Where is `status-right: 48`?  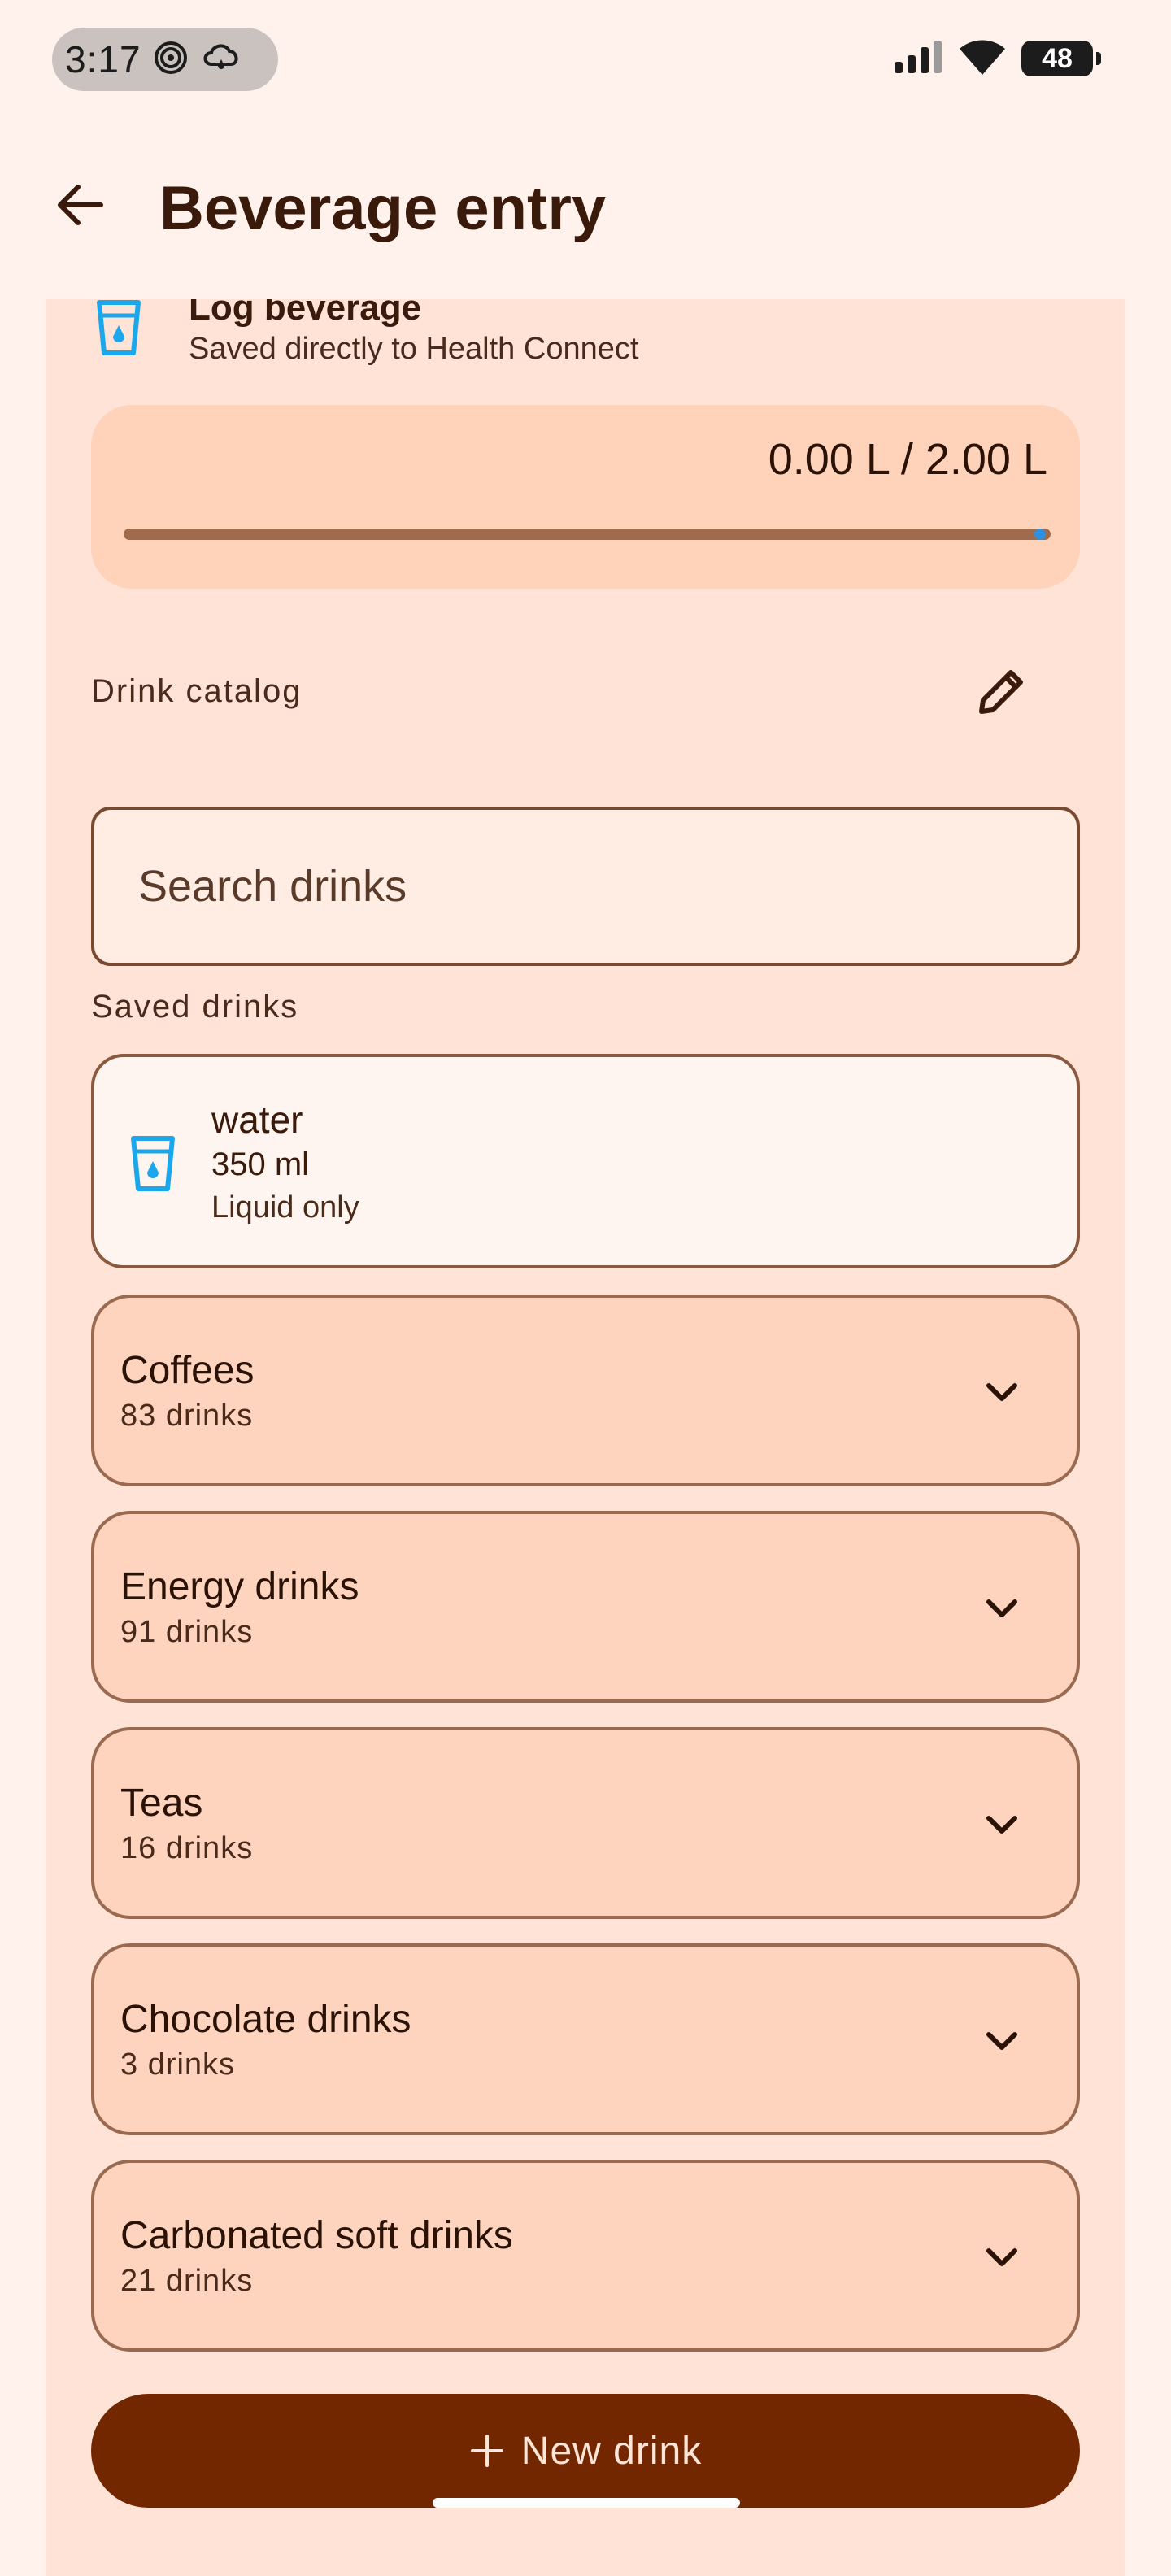 status-right: 48 is located at coordinates (997, 58).